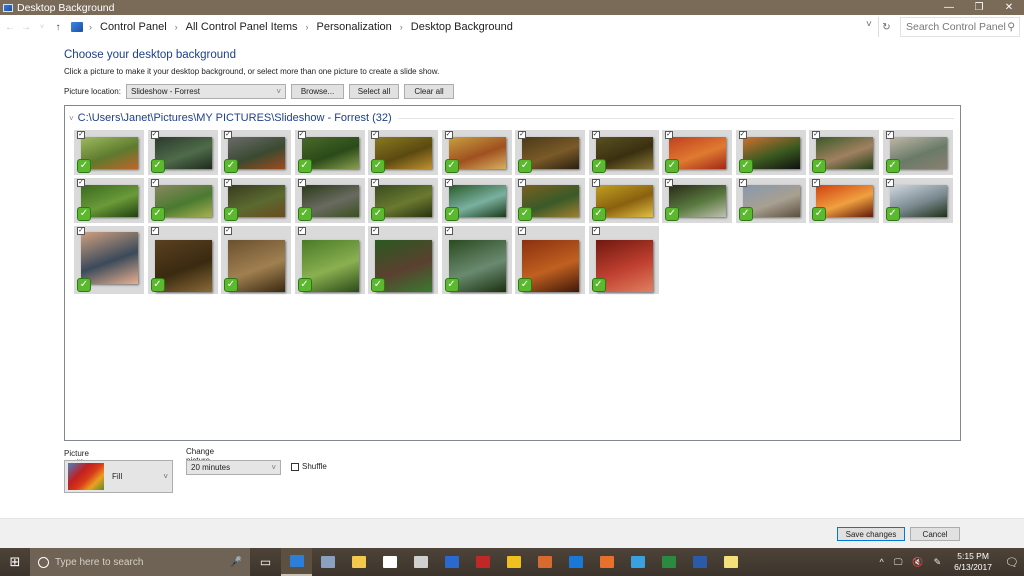 The height and width of the screenshot is (576, 1024). What do you see at coordinates (886, 27) in the screenshot?
I see `refresh-button: ↻` at bounding box center [886, 27].